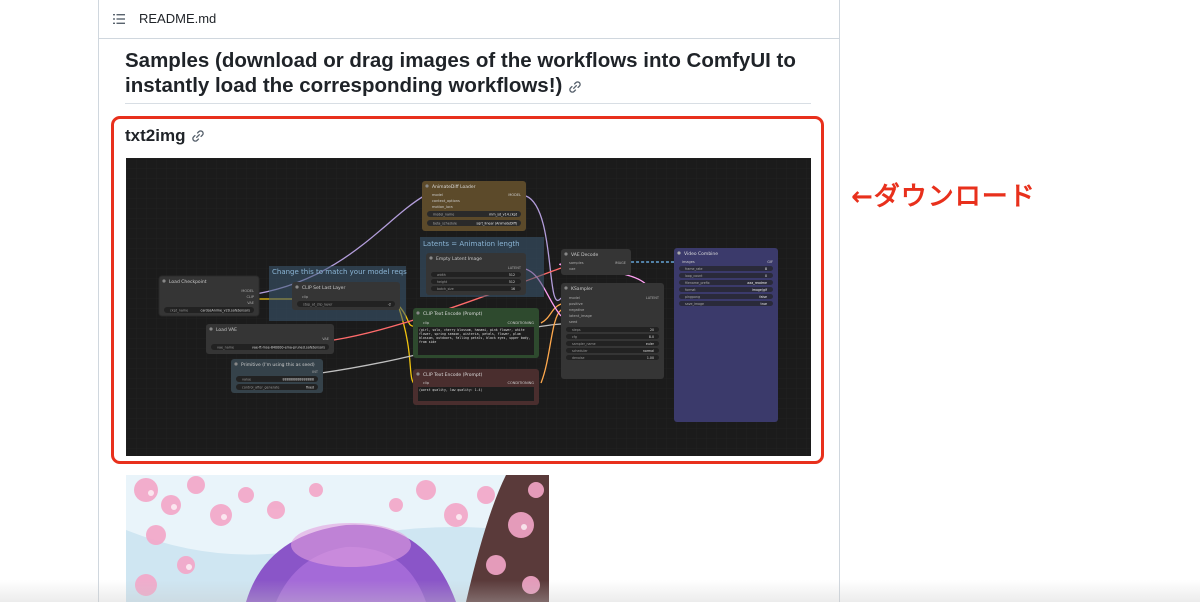 The image size is (1200, 602). I want to click on widget-value: fixed, so click(310, 388).